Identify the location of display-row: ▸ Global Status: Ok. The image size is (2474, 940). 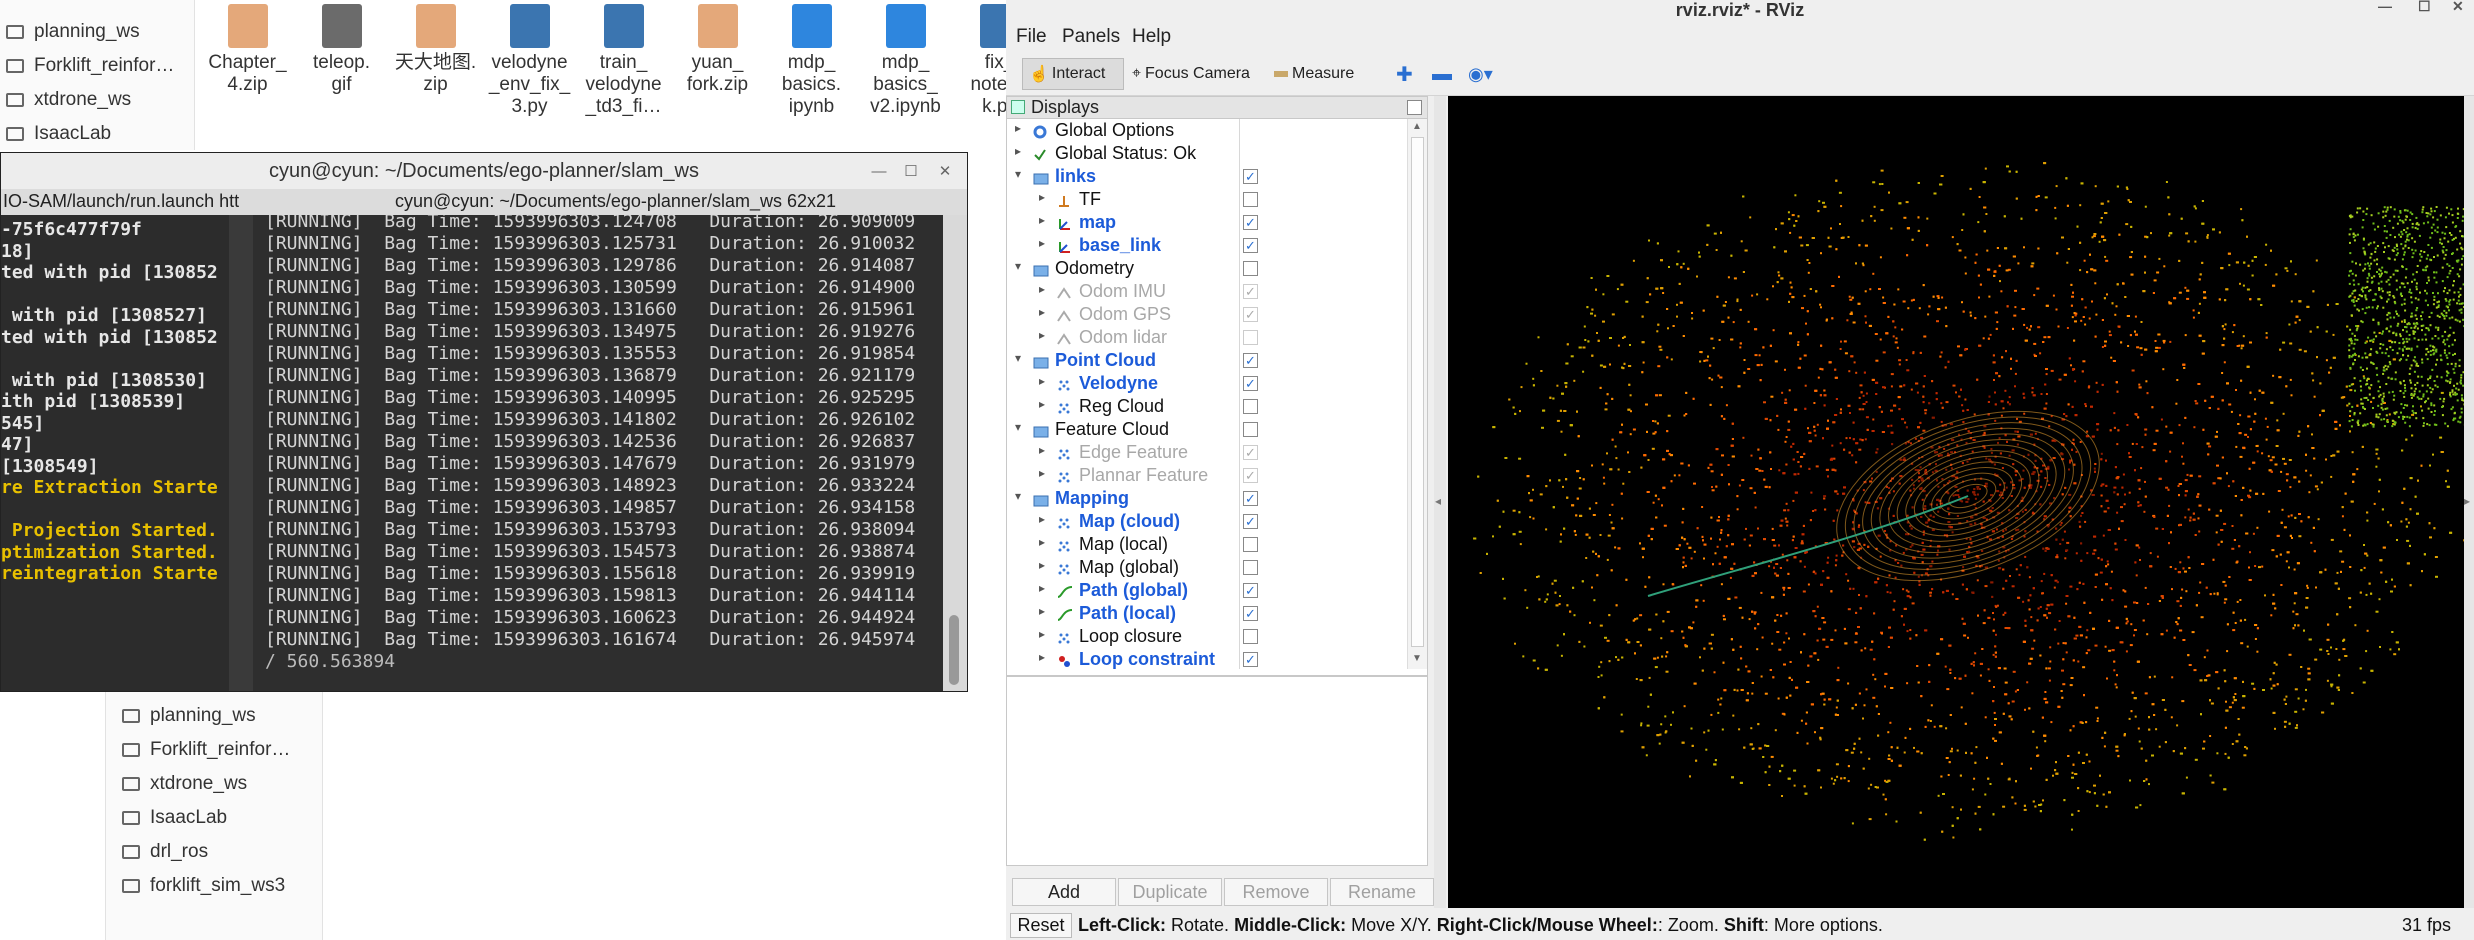
(1208, 153).